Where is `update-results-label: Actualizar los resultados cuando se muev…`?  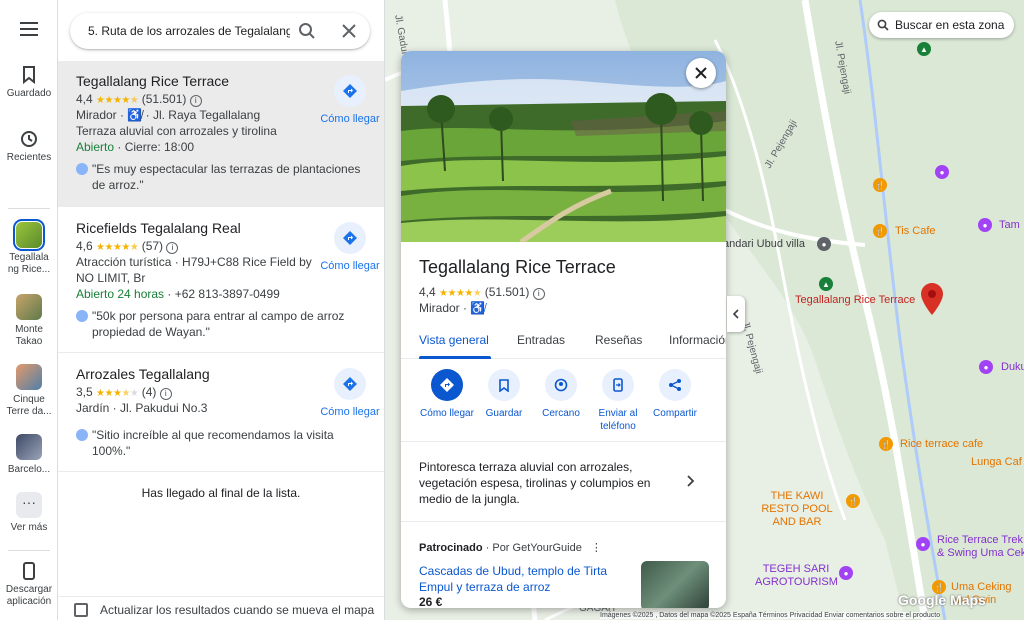 update-results-label: Actualizar los resultados cuando se muev… is located at coordinates (237, 610).